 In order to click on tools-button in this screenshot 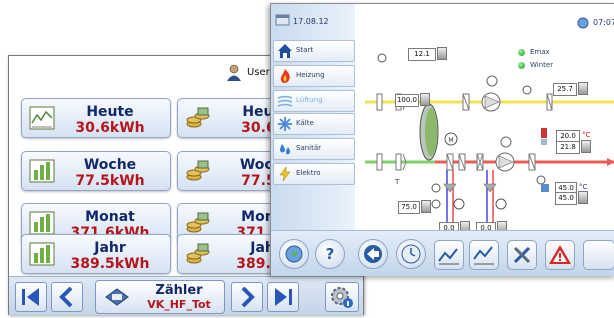, I will do `click(522, 255)`.